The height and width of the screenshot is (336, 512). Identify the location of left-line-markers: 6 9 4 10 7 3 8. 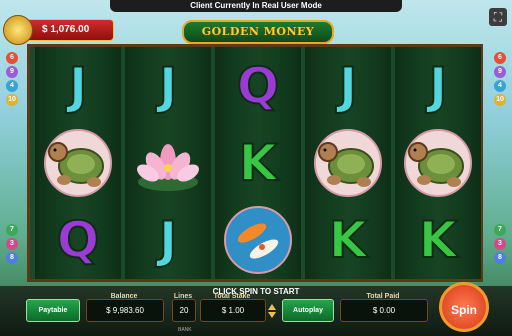
(13, 159).